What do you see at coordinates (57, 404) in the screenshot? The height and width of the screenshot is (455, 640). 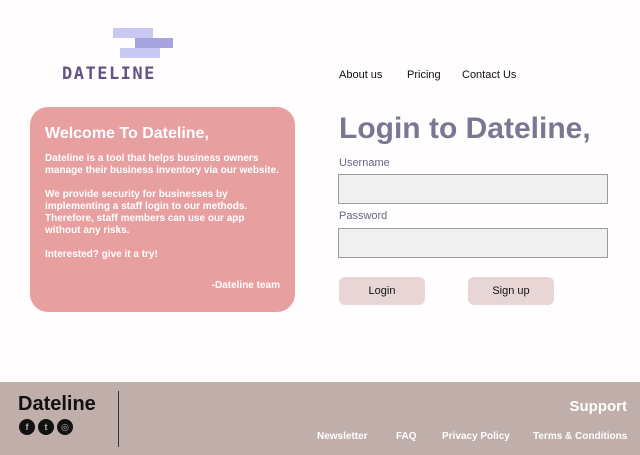 I see `footer-brand: Dateline` at bounding box center [57, 404].